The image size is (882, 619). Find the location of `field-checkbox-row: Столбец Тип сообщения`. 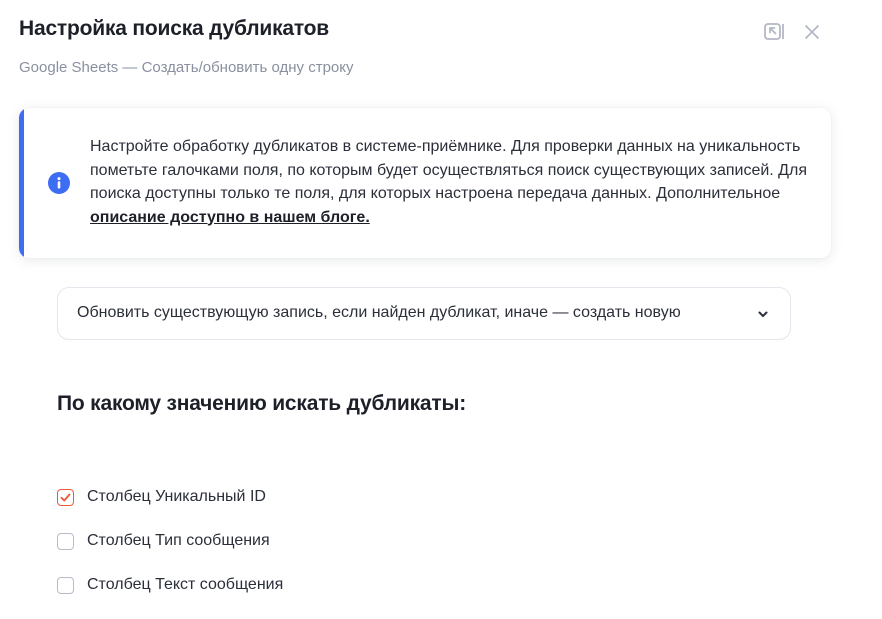

field-checkbox-row: Столбец Тип сообщения is located at coordinates (163, 541).